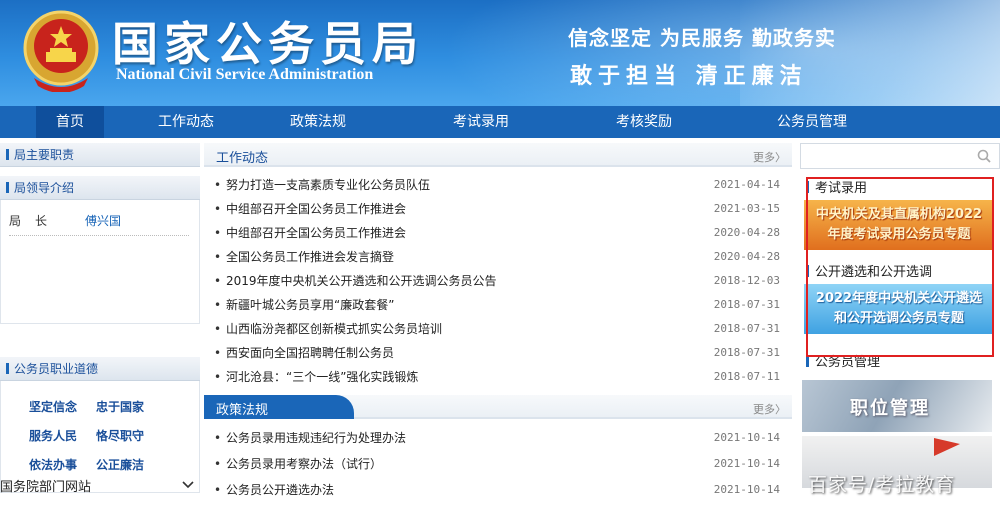 The height and width of the screenshot is (512, 1000). I want to click on news-item: • 全国公务员工作推进会发言摘登 2020-04-28, so click(498, 257).